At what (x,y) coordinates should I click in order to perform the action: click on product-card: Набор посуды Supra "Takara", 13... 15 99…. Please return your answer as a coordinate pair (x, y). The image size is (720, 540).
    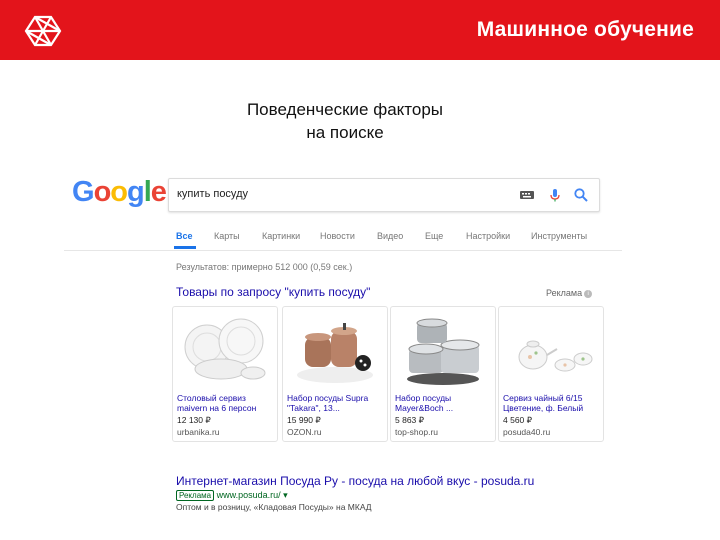
    Looking at the image, I should click on (335, 374).